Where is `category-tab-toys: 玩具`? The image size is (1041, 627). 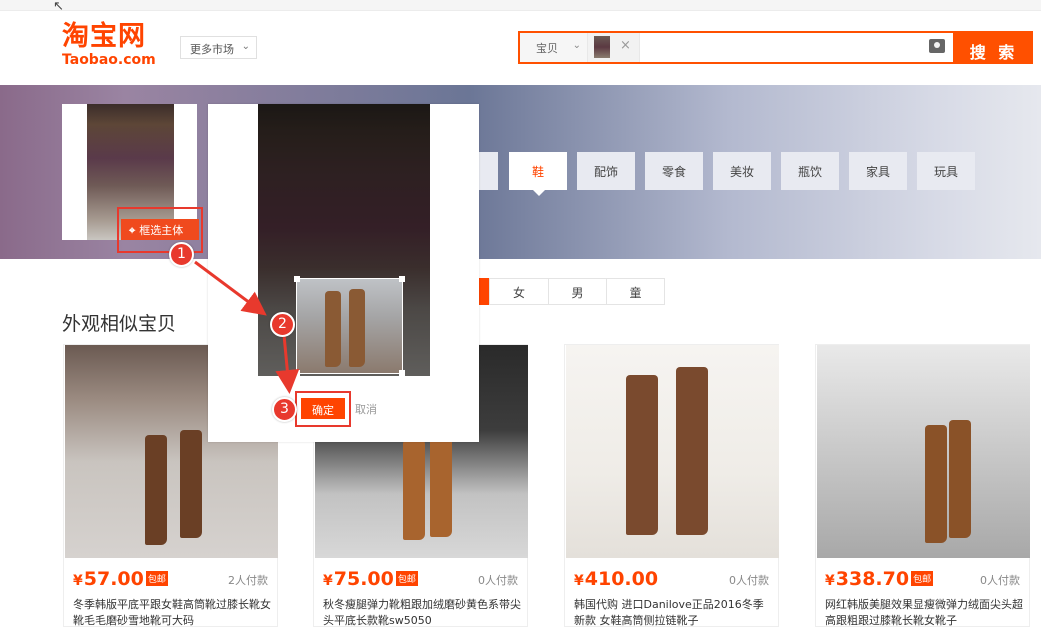
category-tab-toys: 玩具 is located at coordinates (946, 171).